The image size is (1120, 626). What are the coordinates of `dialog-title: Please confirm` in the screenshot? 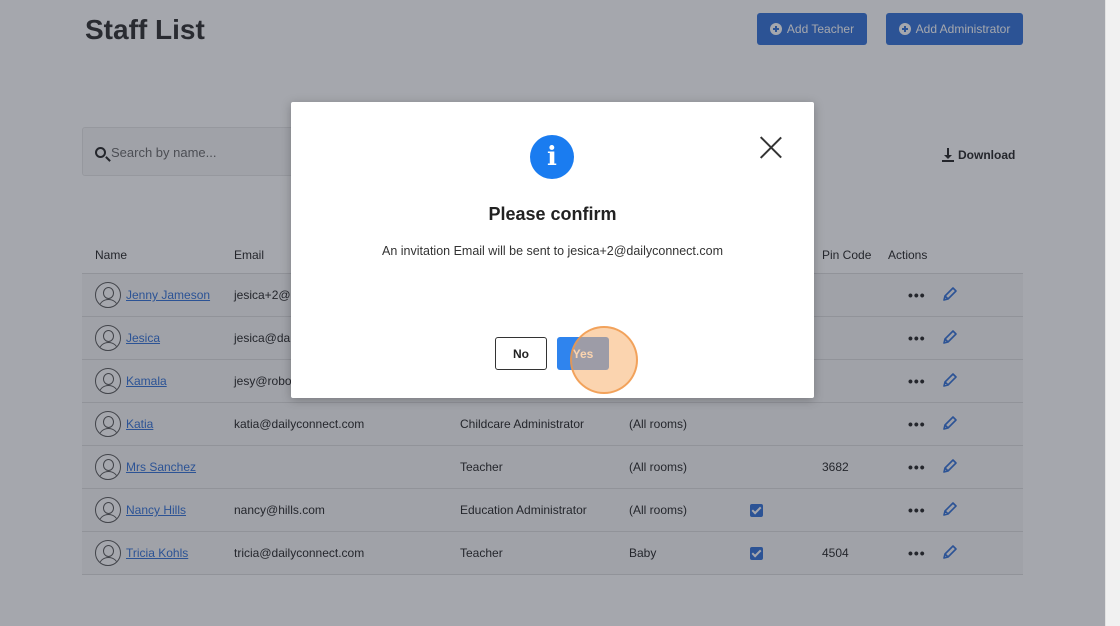 It's located at (552, 214).